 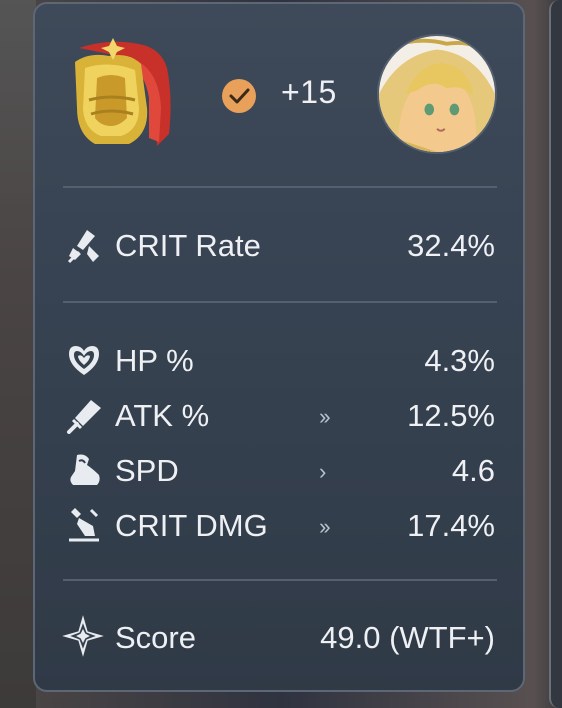 I want to click on sub-stat-row: ATK % ›› 12.5%, so click(x=279, y=416).